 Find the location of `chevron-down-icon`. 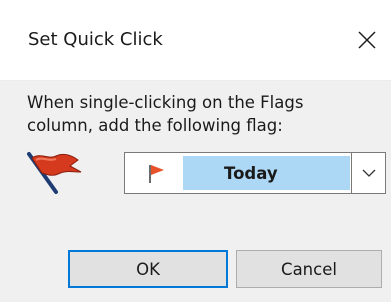

chevron-down-icon is located at coordinates (368, 173).